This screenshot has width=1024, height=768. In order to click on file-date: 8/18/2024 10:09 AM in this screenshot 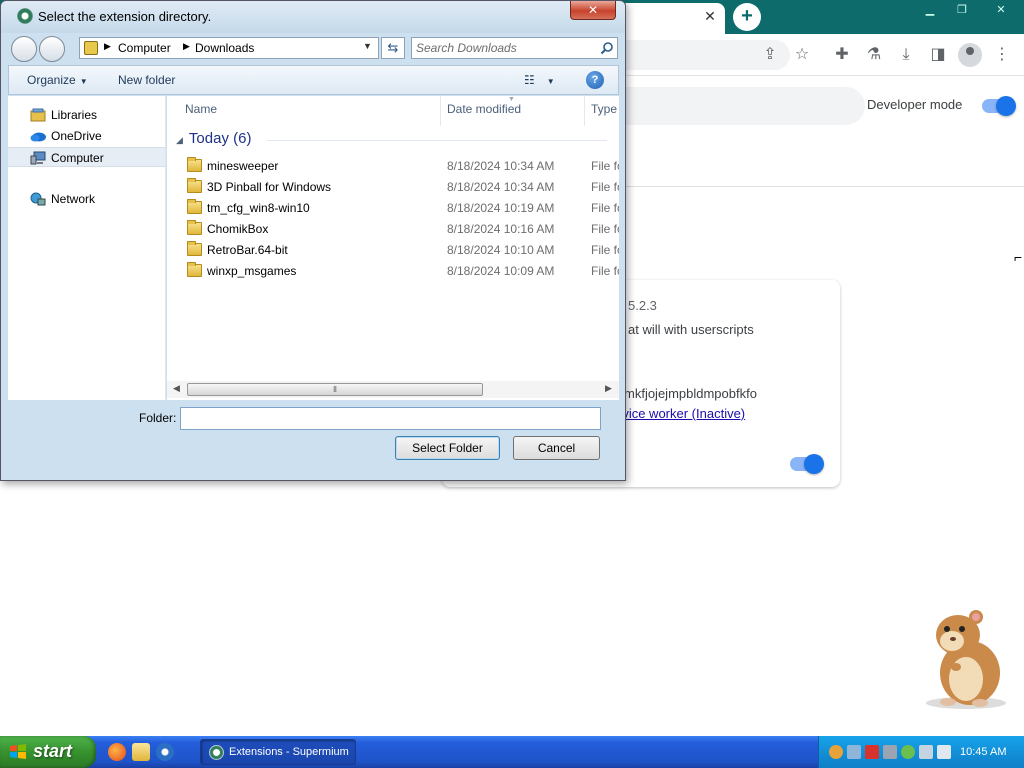, I will do `click(501, 271)`.